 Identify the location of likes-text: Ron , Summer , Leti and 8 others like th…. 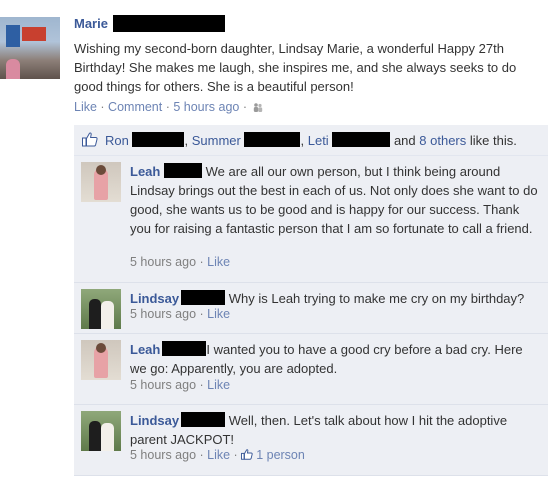
(311, 140).